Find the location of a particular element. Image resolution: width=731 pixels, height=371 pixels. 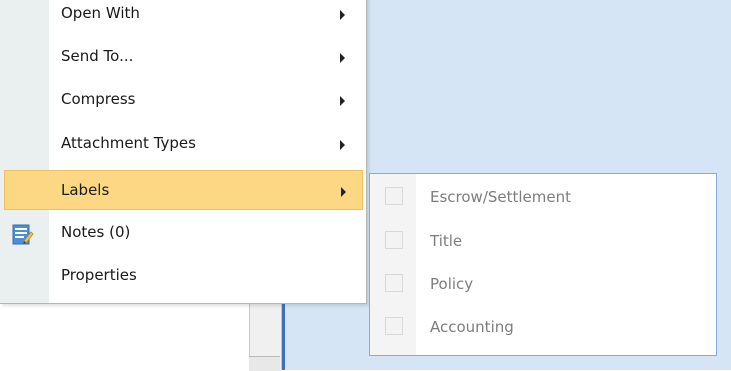

menu-item-labels: Labels is located at coordinates (183, 190).